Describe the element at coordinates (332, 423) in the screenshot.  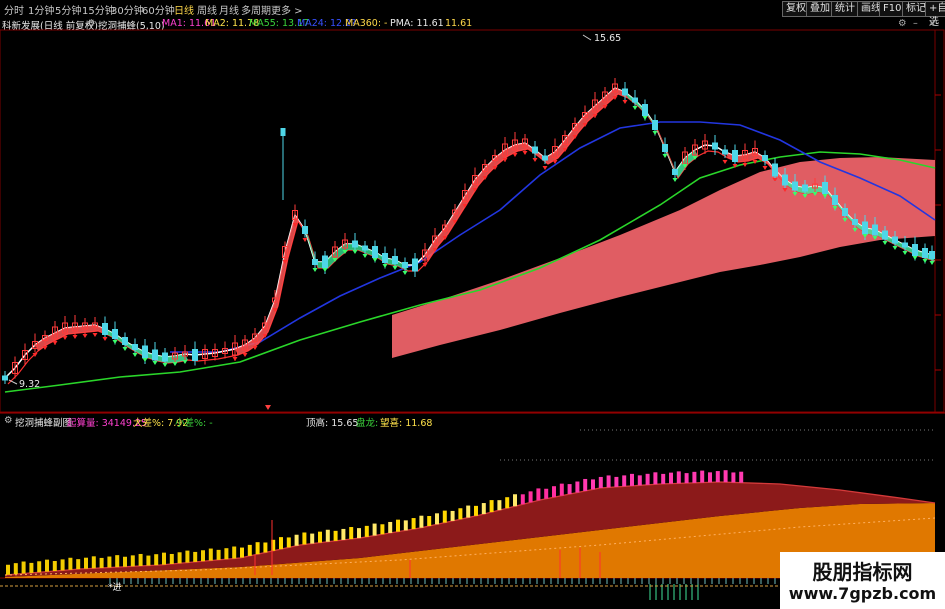
I see `dinggao-value: 顶高: 15.65` at that location.